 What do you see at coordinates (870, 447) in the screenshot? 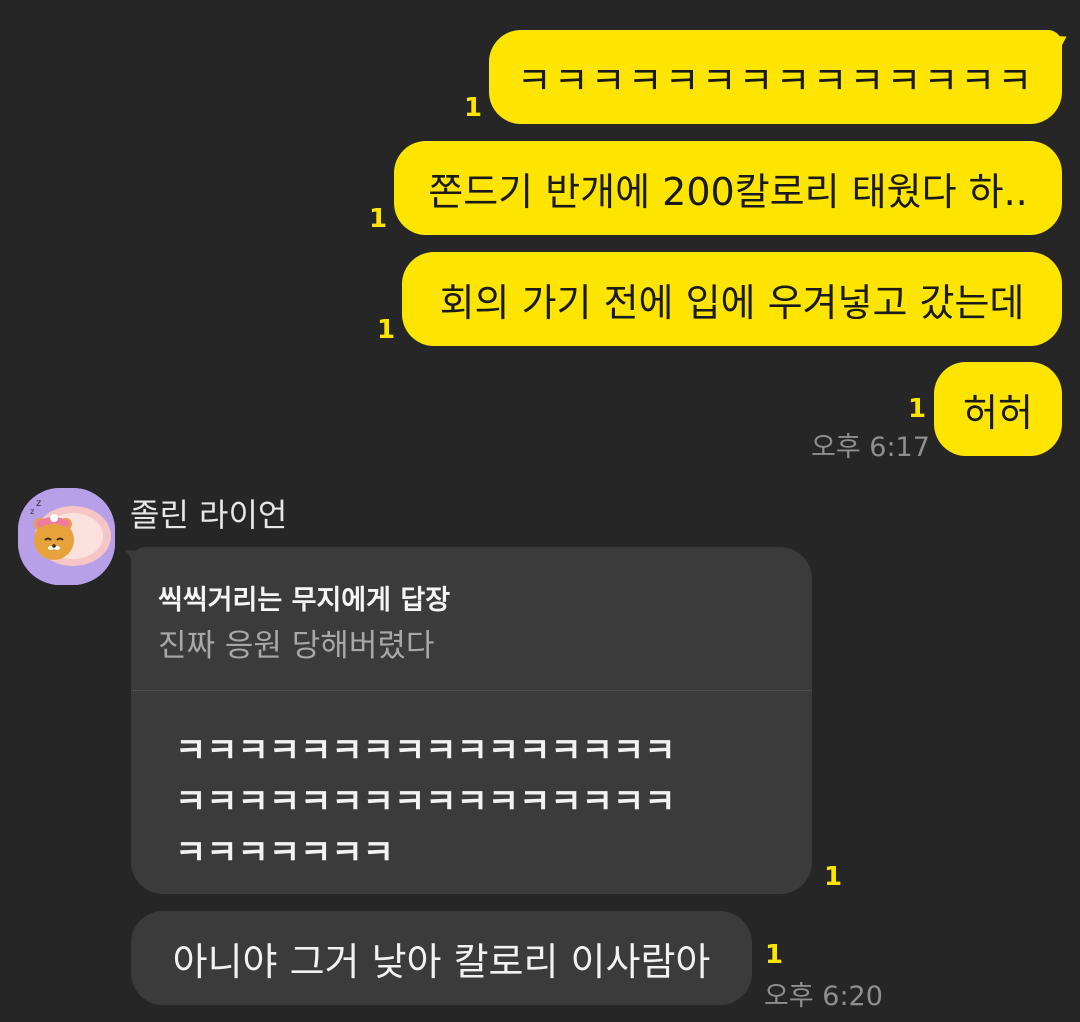
I see `message-time: 오후 6:17` at bounding box center [870, 447].